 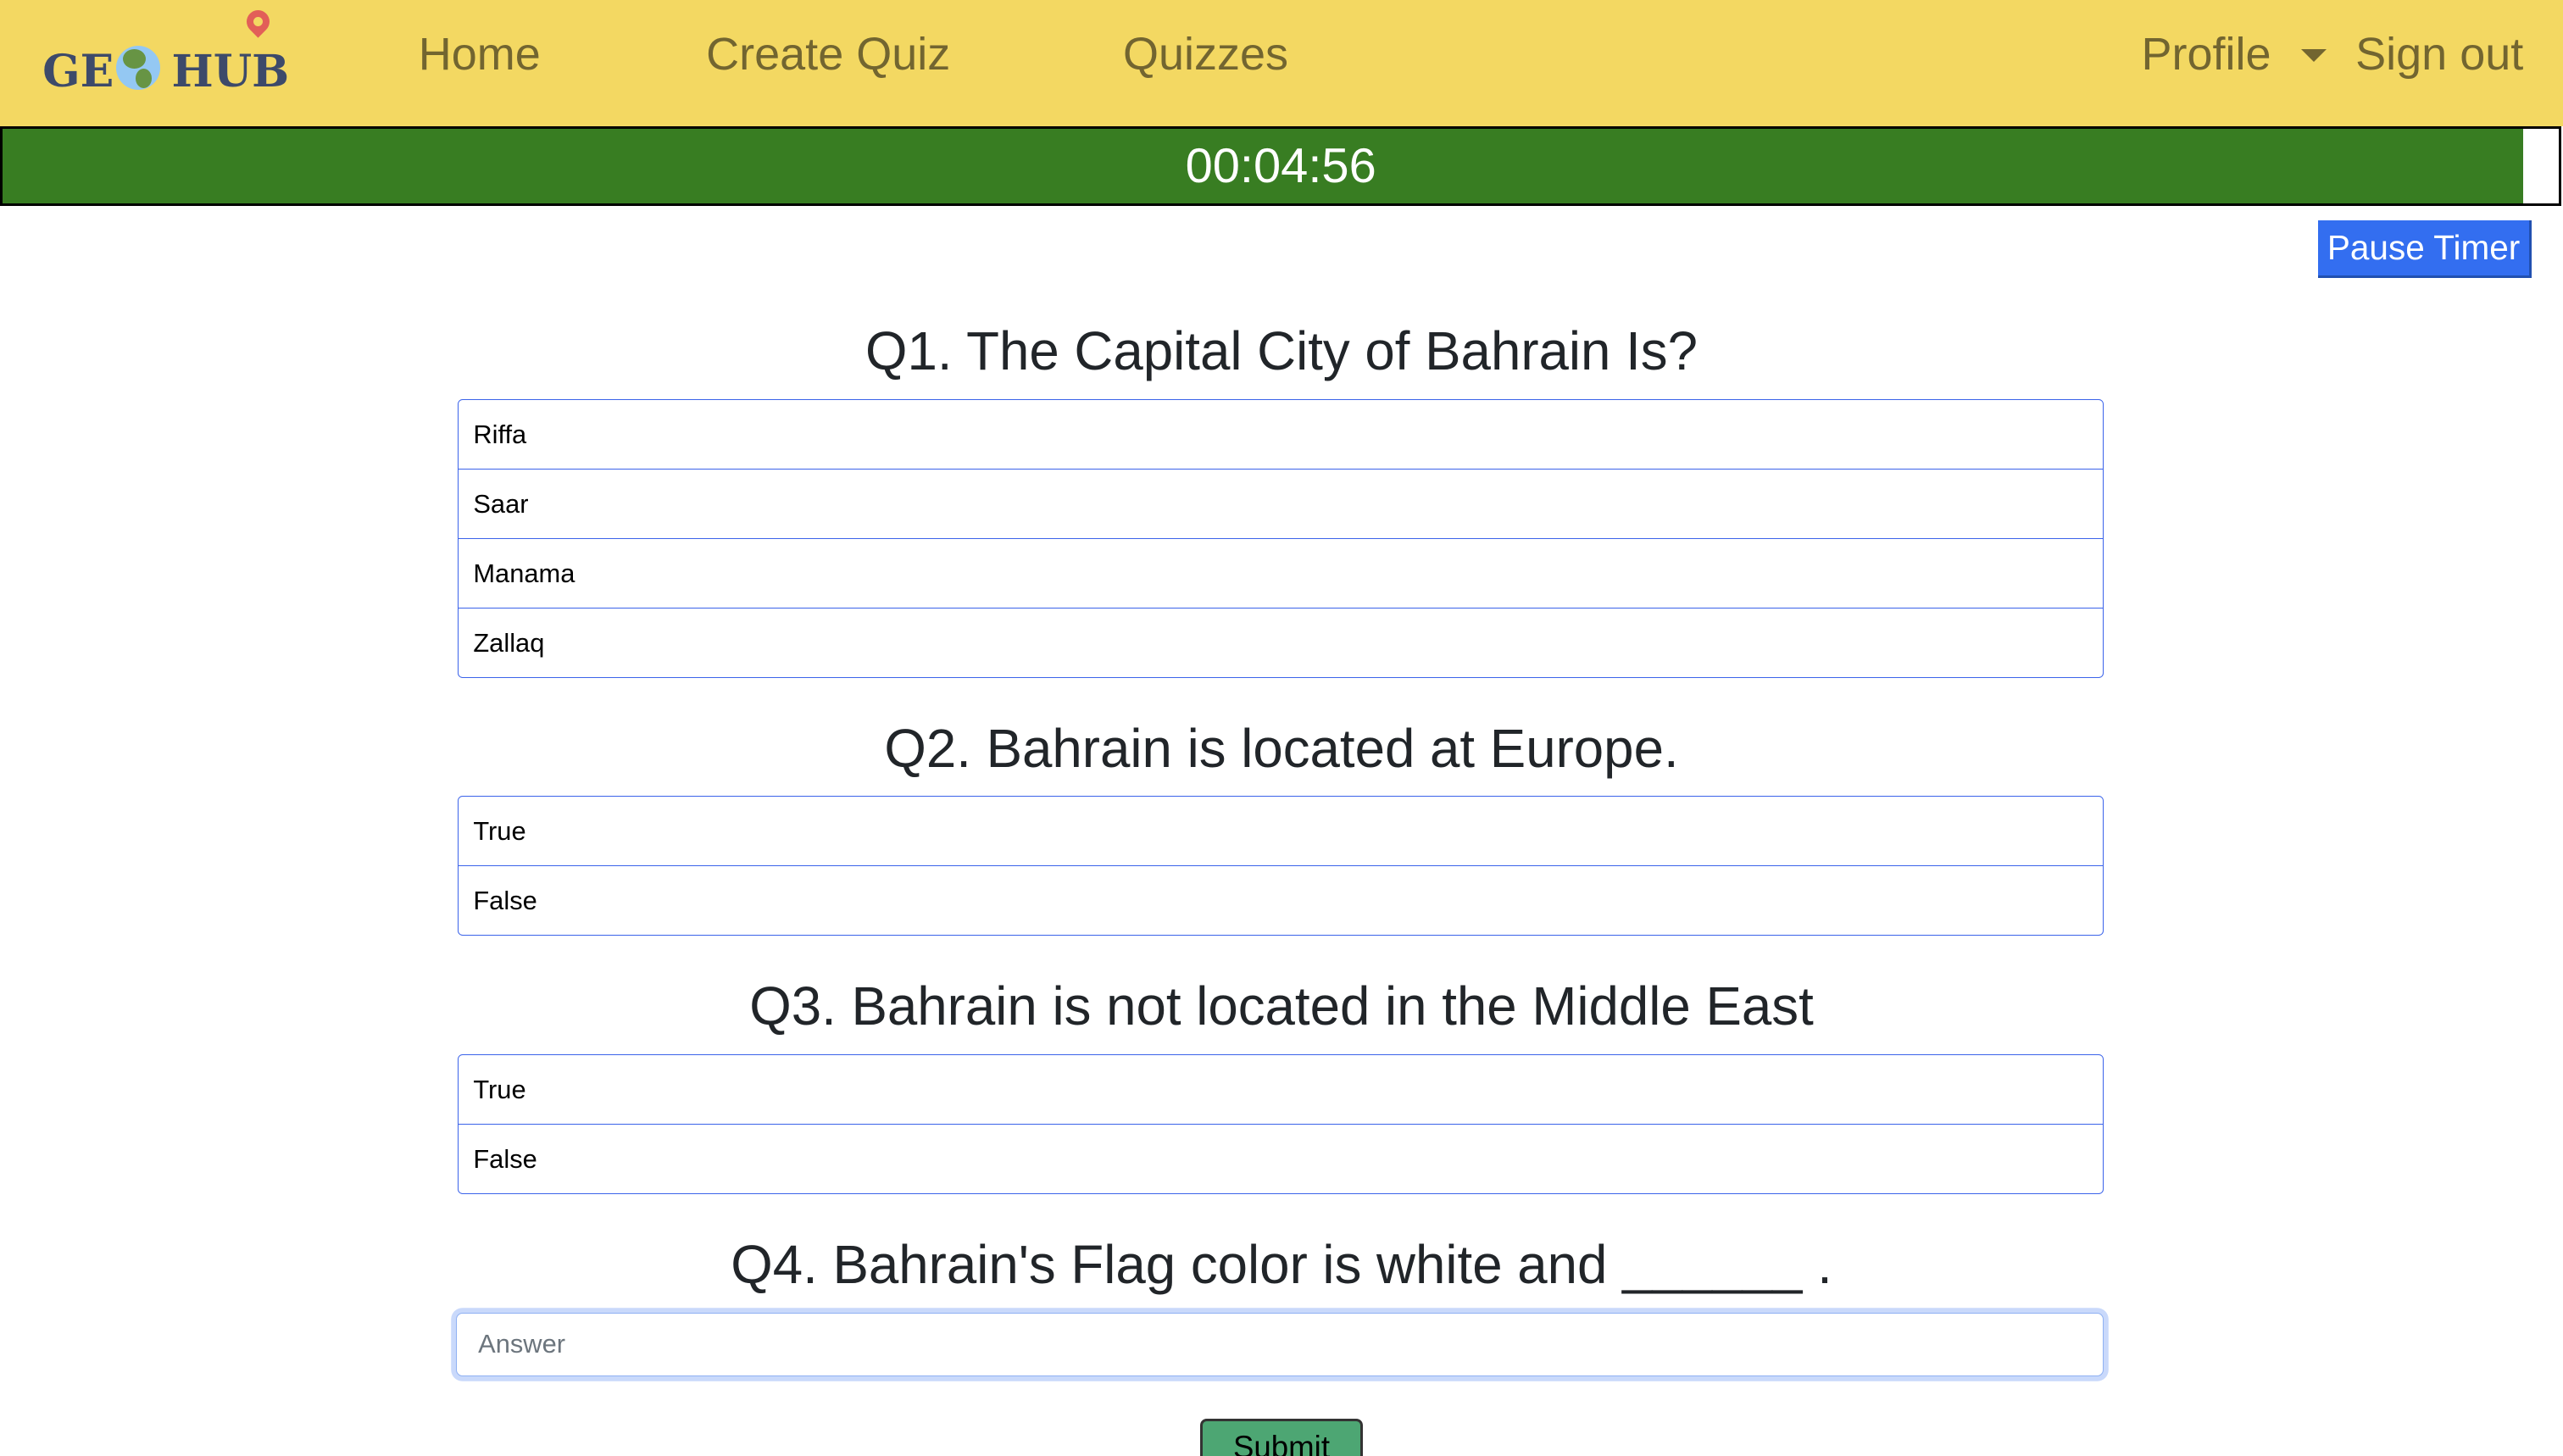 What do you see at coordinates (1281, 748) in the screenshot?
I see `question-title: Q2. Bahrain is located at Europe.` at bounding box center [1281, 748].